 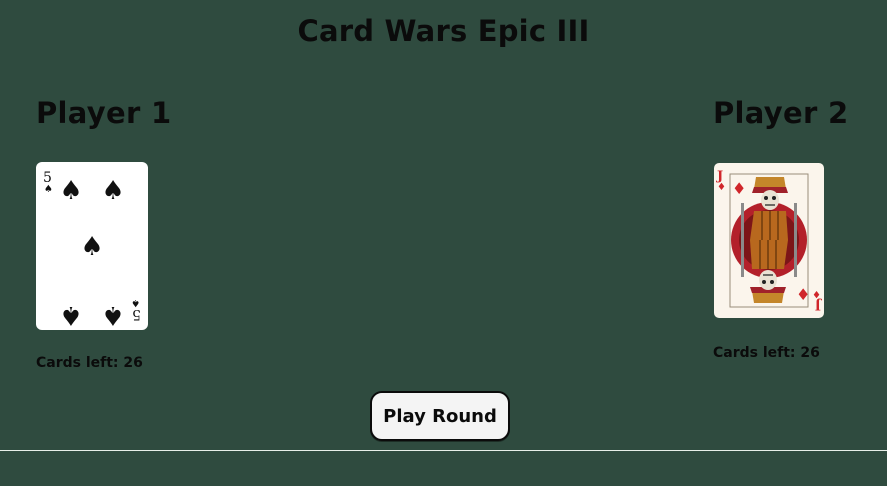 What do you see at coordinates (104, 113) in the screenshot?
I see `player-1-name: Player 1` at bounding box center [104, 113].